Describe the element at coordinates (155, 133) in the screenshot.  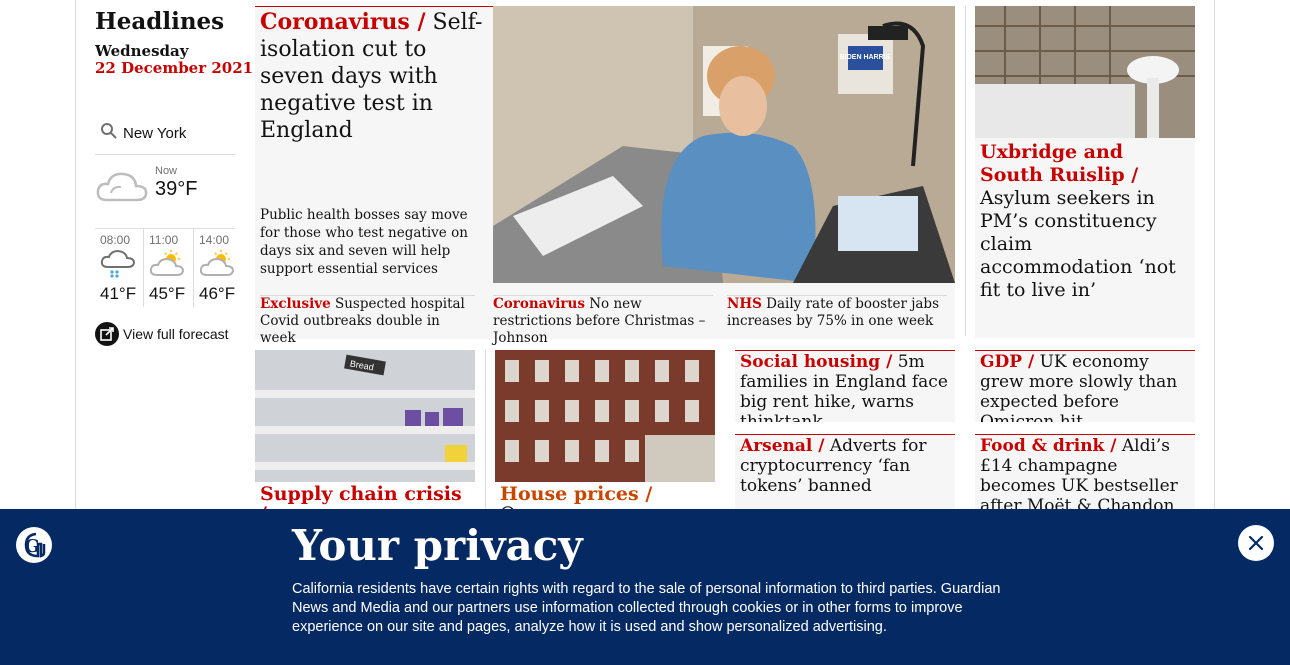
I see `location-name: New York` at that location.